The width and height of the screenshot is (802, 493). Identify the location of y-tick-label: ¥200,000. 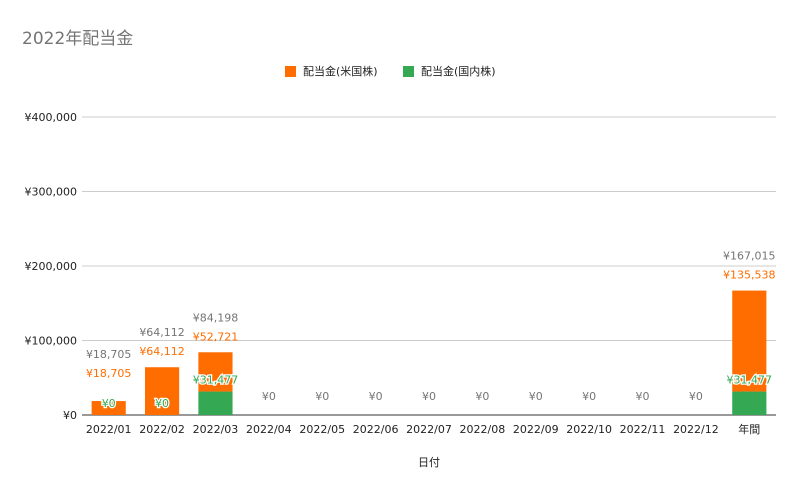
(51, 266).